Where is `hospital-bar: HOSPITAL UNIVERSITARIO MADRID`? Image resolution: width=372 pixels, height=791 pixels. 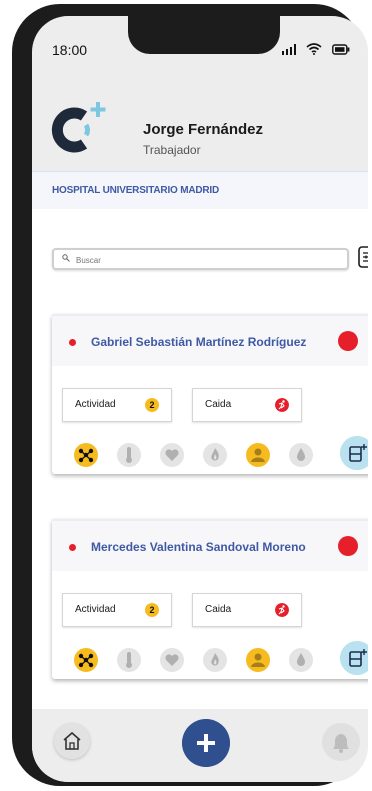 hospital-bar: HOSPITAL UNIVERSITARIO MADRID is located at coordinates (200, 191).